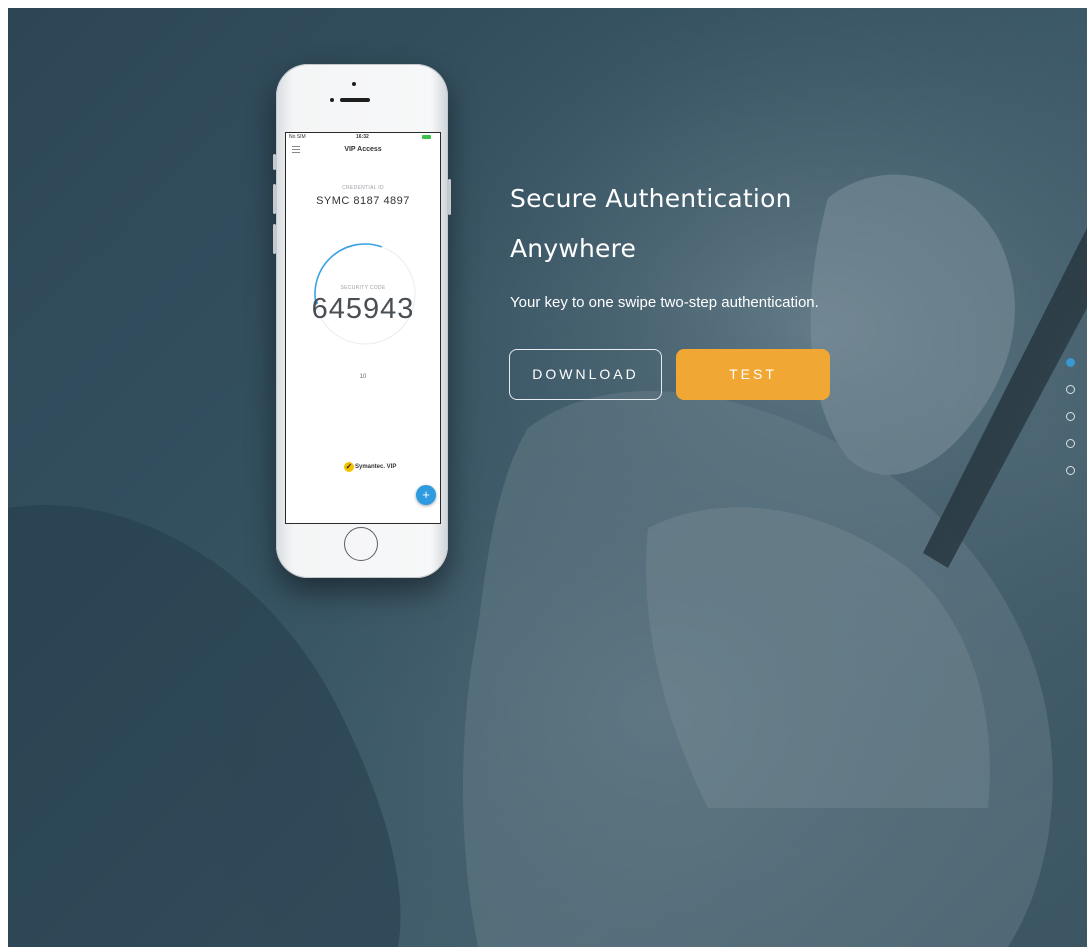  Describe the element at coordinates (660, 224) in the screenshot. I see `hero-title: Secure Authentication Anywhere` at that location.